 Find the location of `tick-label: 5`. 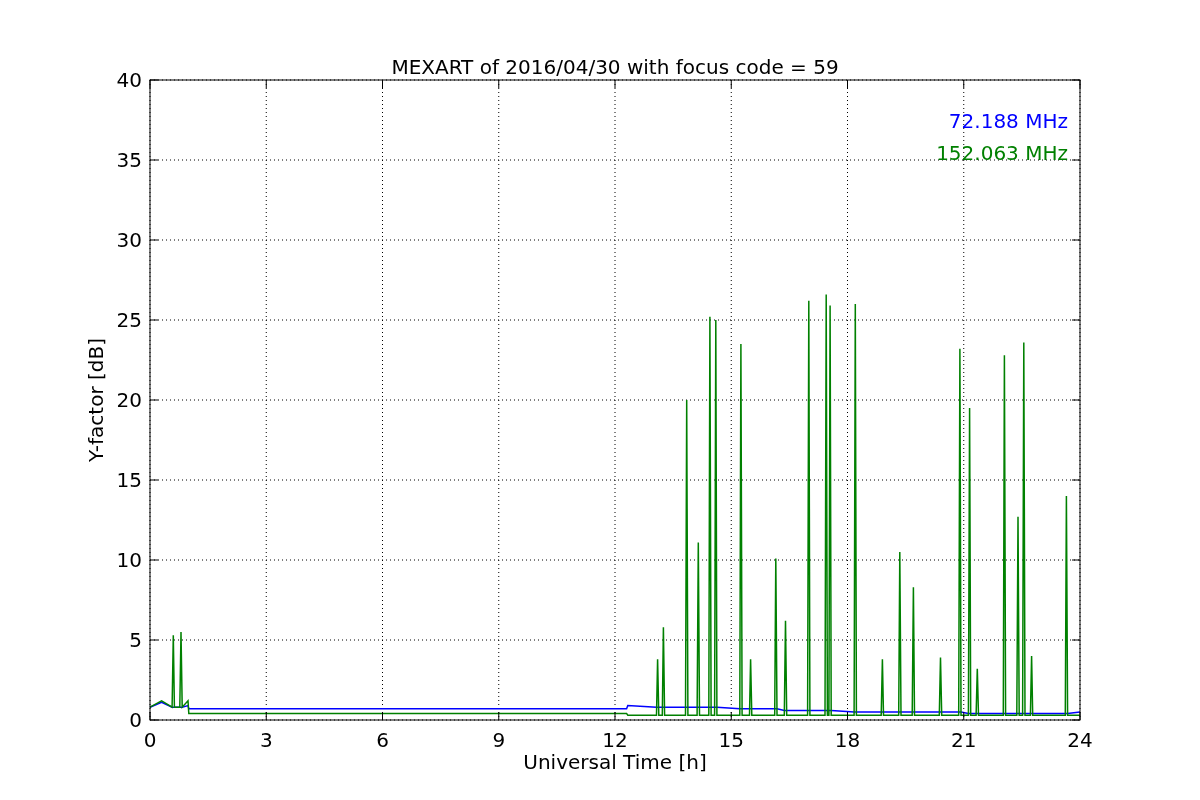

tick-label: 5 is located at coordinates (135, 640).